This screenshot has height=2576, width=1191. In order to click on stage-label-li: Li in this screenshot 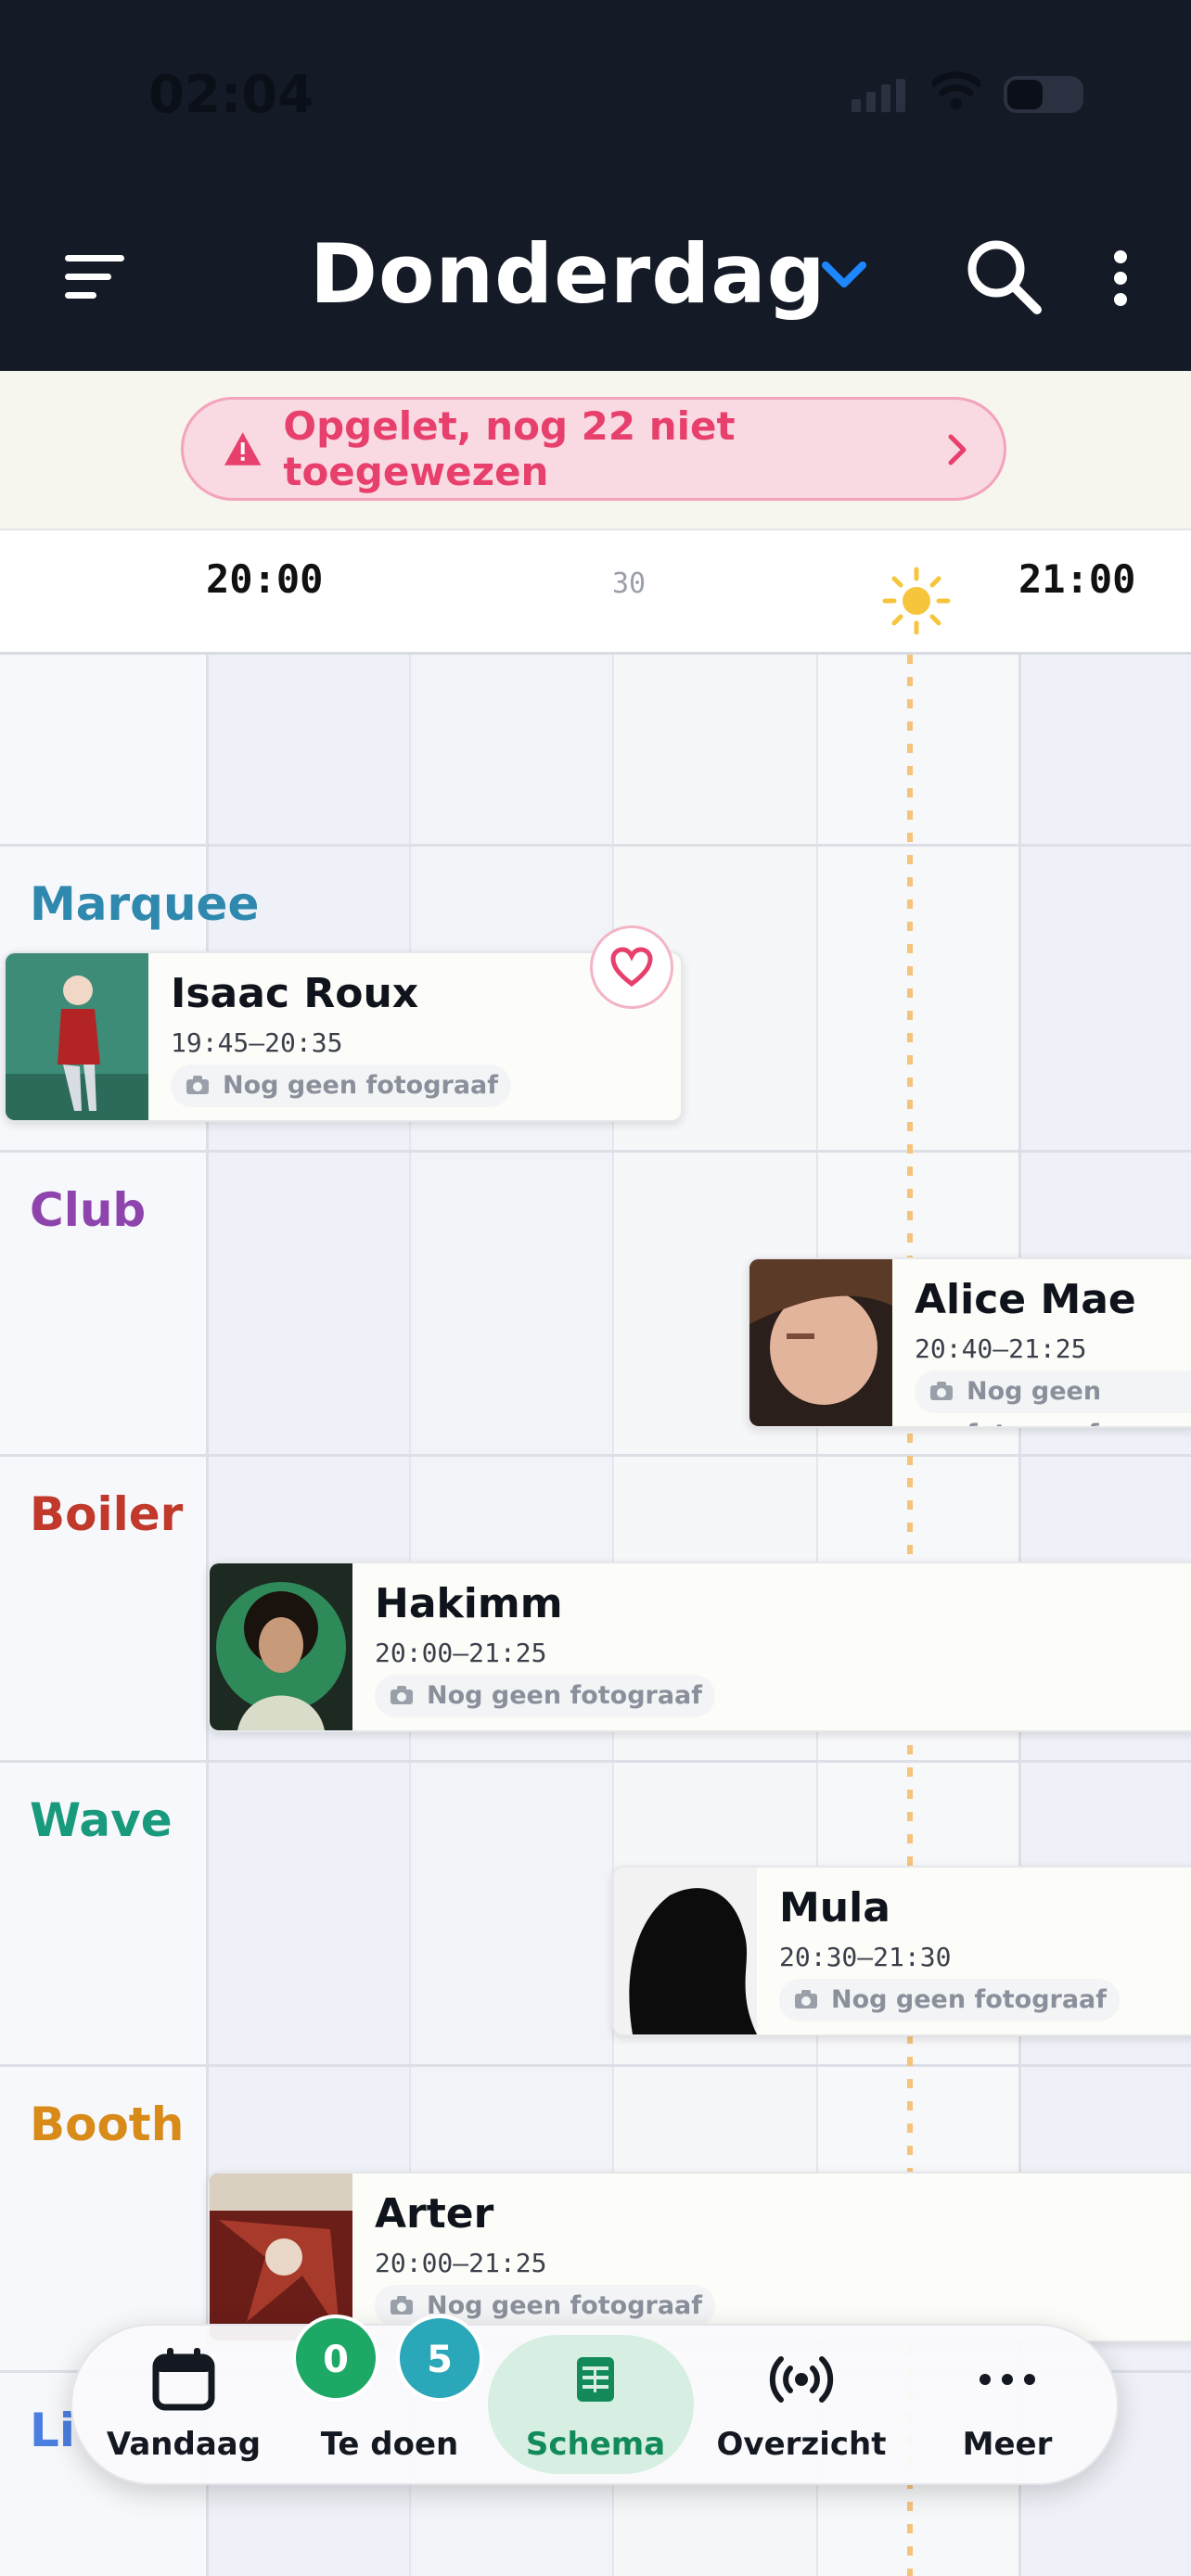, I will do `click(52, 2431)`.